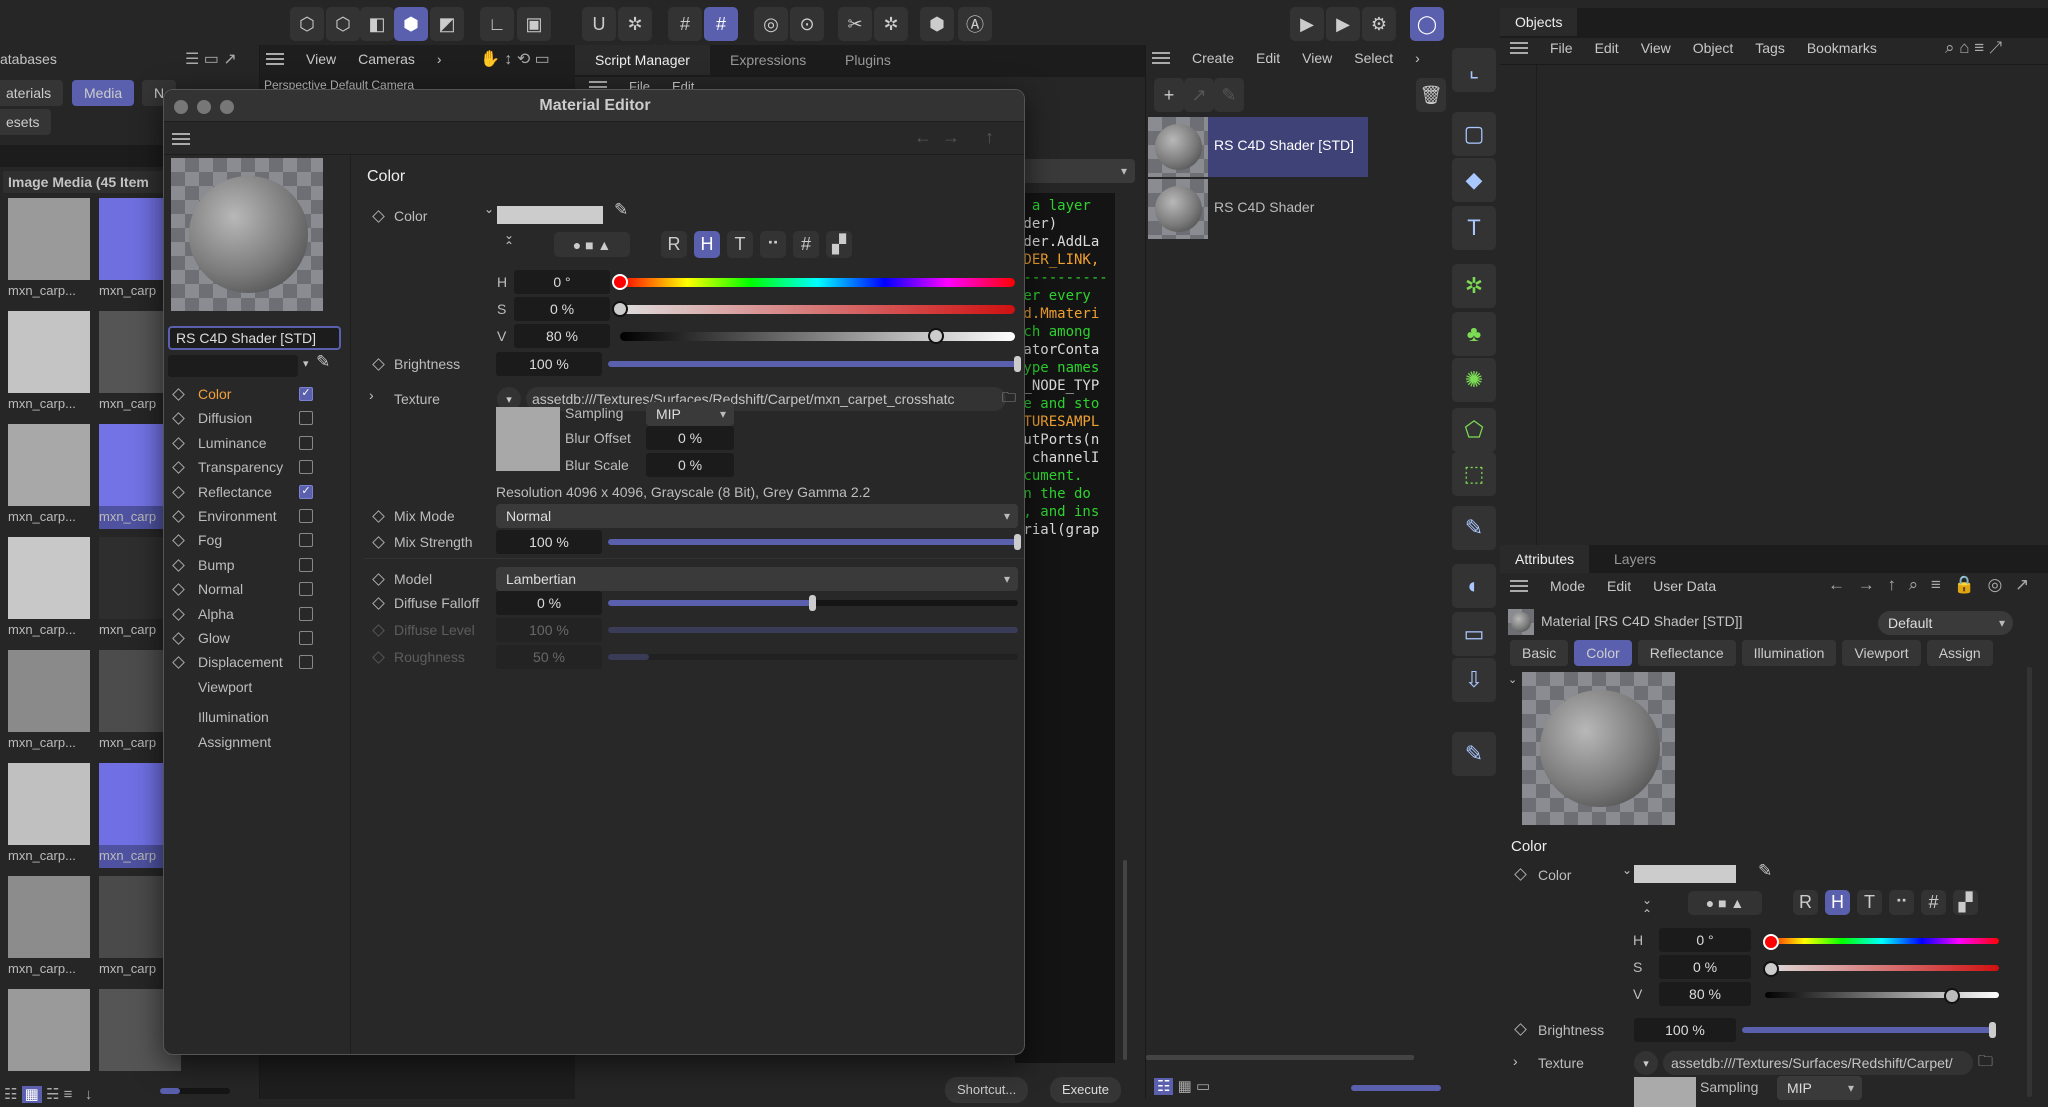  What do you see at coordinates (257, 540) in the screenshot?
I see `channel-fog: Fog` at bounding box center [257, 540].